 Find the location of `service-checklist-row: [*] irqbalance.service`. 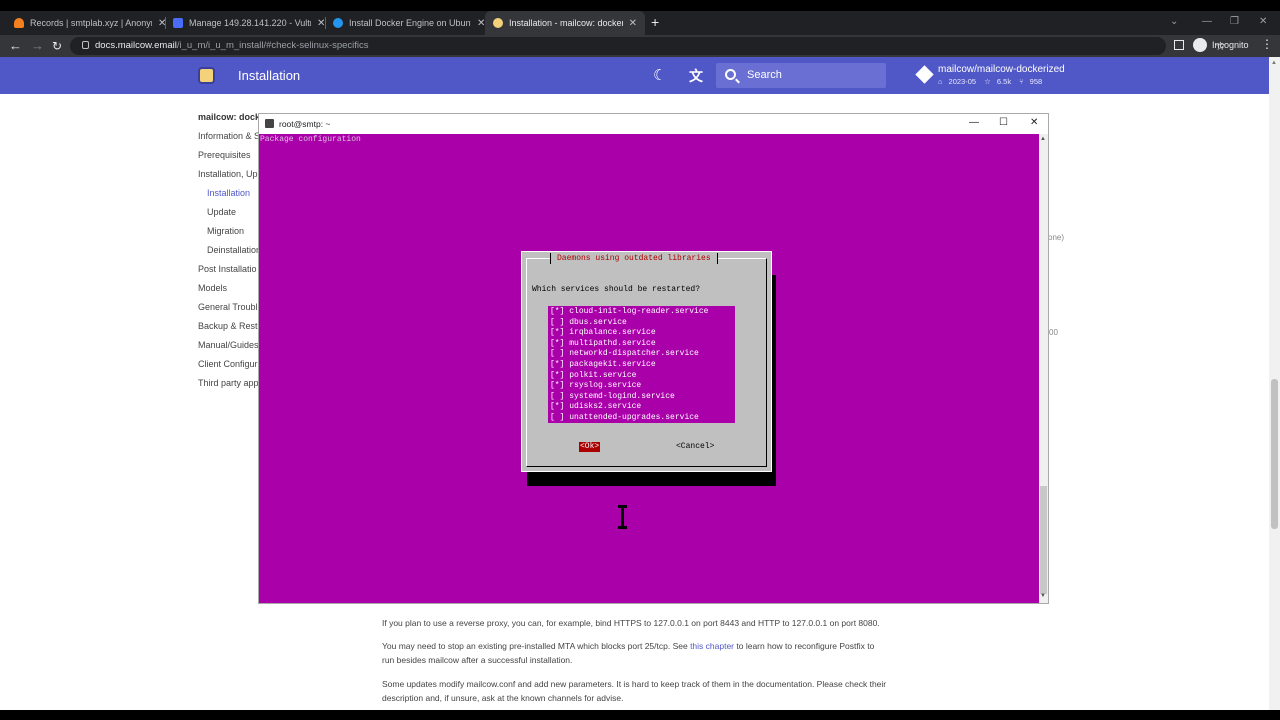

service-checklist-row: [*] irqbalance.service is located at coordinates (641, 333).